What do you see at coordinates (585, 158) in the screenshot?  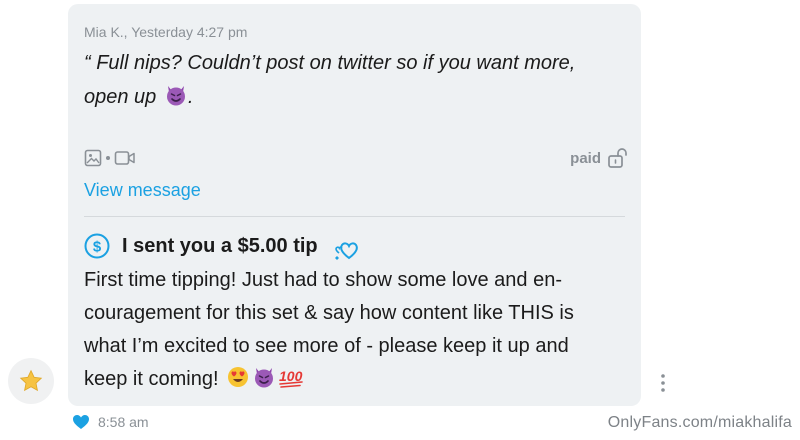 I see `paid-label: paid` at bounding box center [585, 158].